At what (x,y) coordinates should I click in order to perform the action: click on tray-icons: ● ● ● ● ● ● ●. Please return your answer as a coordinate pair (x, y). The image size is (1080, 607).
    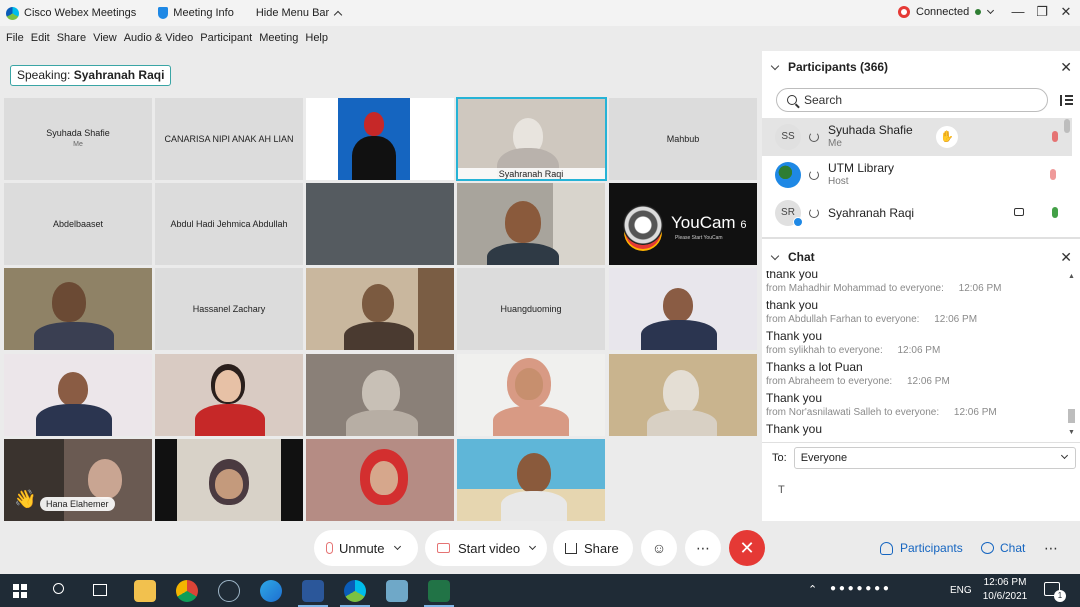
    Looking at the image, I should click on (859, 588).